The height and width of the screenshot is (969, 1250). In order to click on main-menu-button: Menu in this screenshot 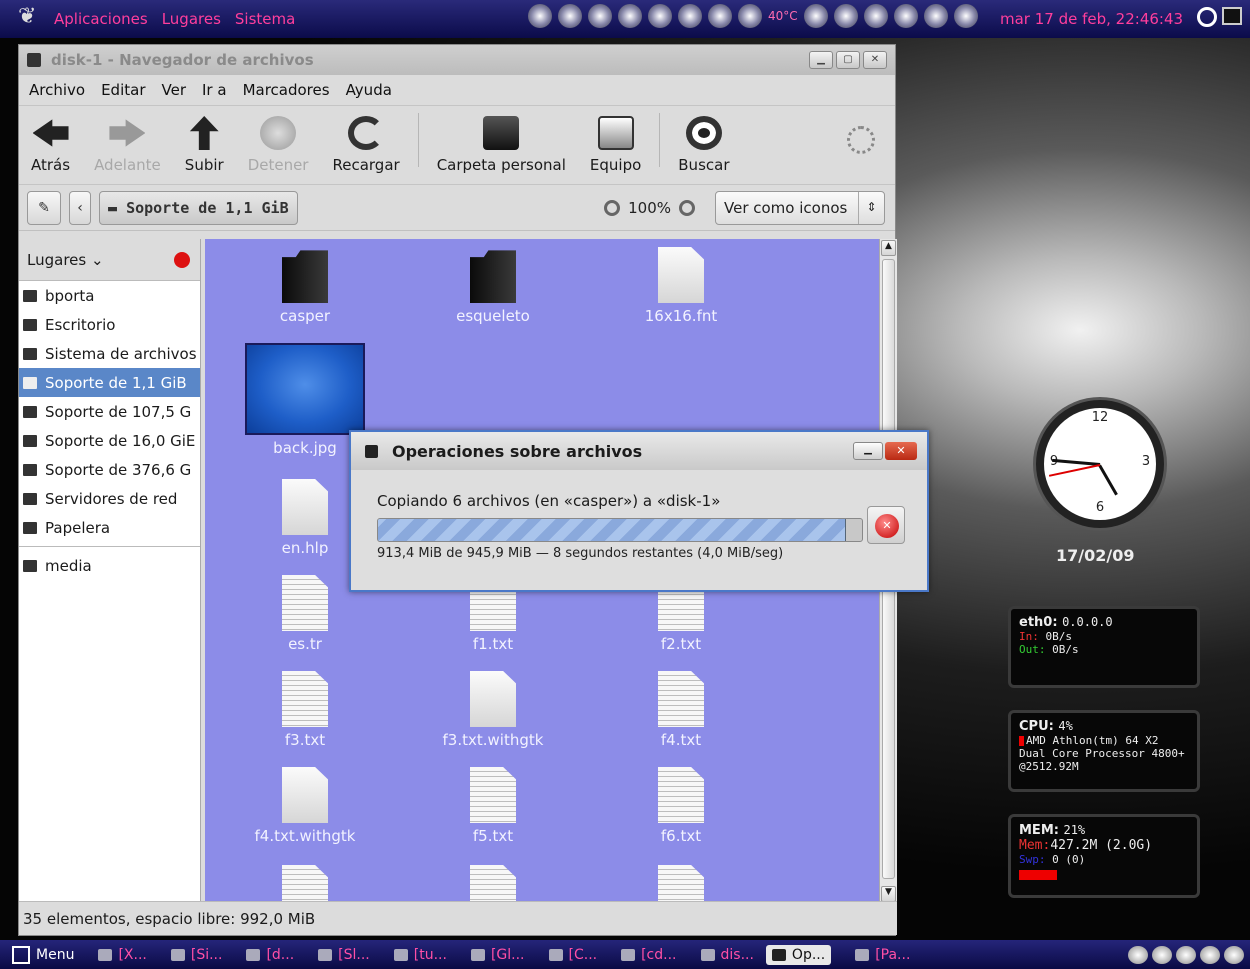, I will do `click(43, 954)`.